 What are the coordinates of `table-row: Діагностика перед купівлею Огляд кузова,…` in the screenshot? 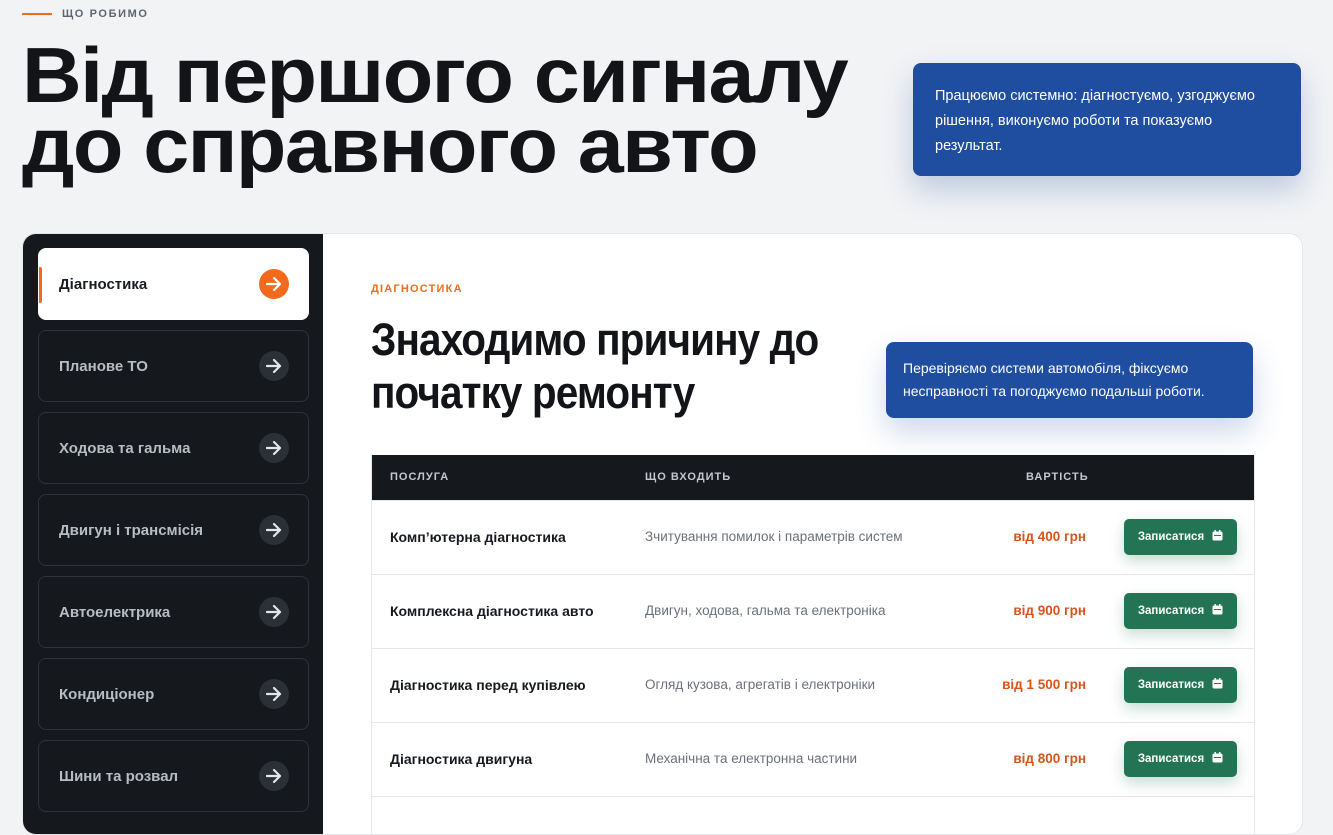 It's located at (813, 685).